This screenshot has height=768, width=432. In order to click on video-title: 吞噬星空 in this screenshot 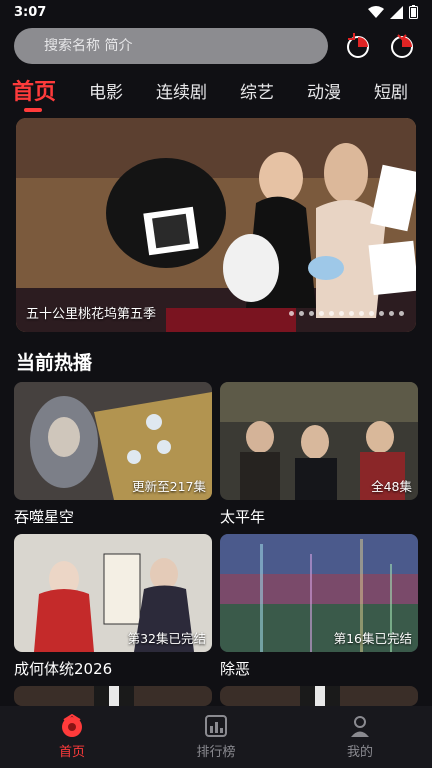, I will do `click(44, 517)`.